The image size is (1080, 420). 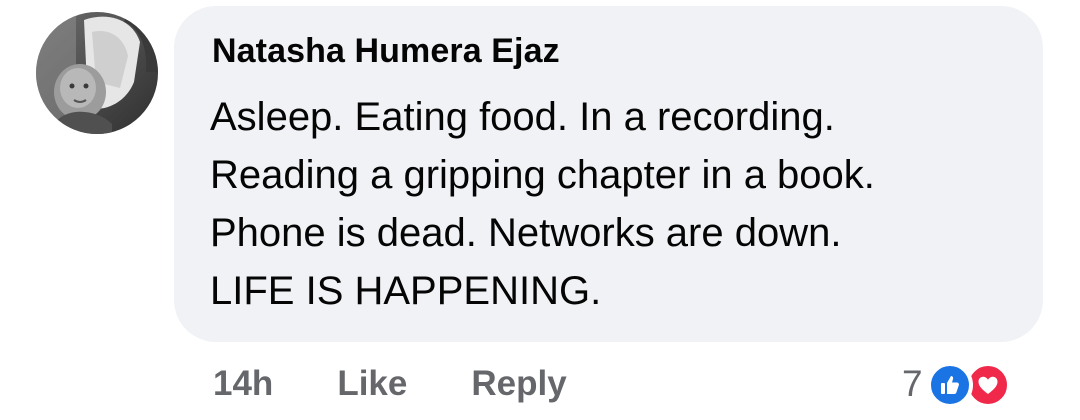 I want to click on avatar-photo, so click(x=97, y=73).